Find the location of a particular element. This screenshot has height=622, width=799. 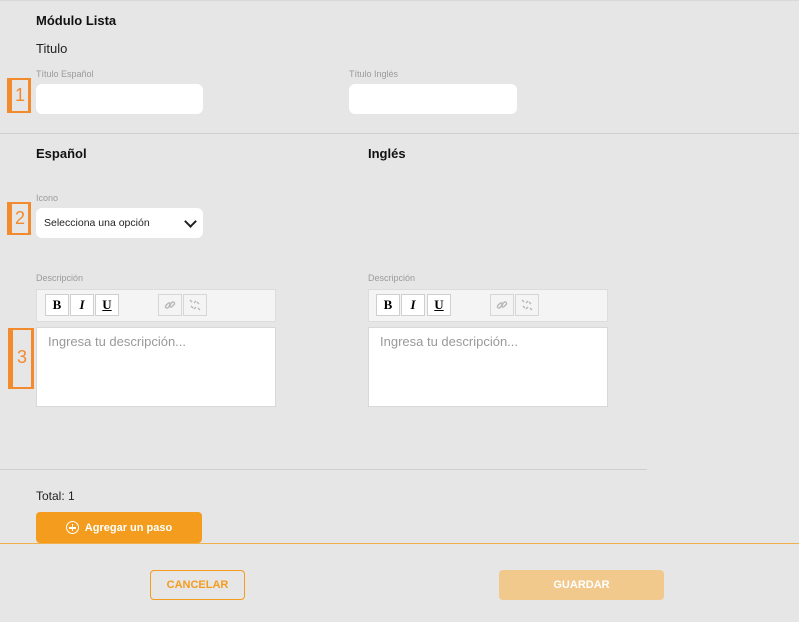

top-divider is located at coordinates (399, 0).